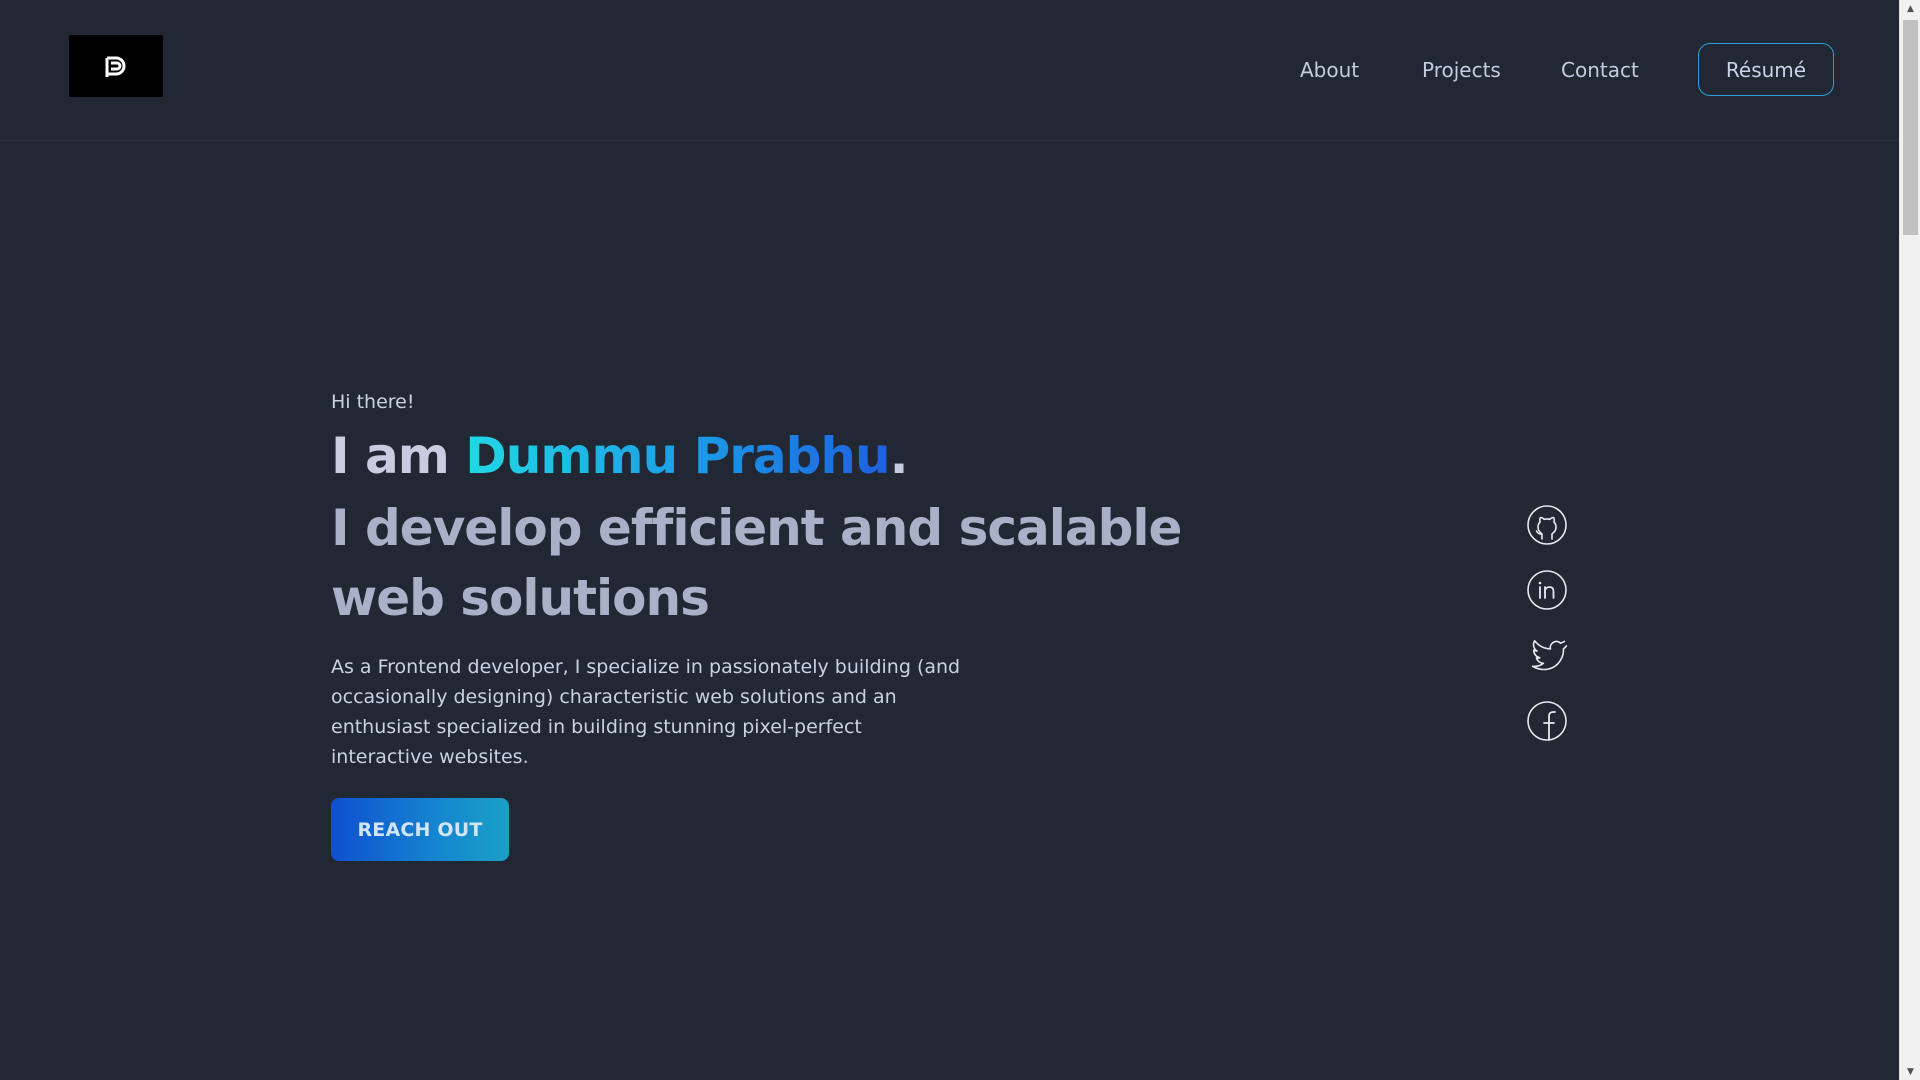 This screenshot has width=1920, height=1080. I want to click on site-header: About Projects Contact Résumé, so click(949, 70).